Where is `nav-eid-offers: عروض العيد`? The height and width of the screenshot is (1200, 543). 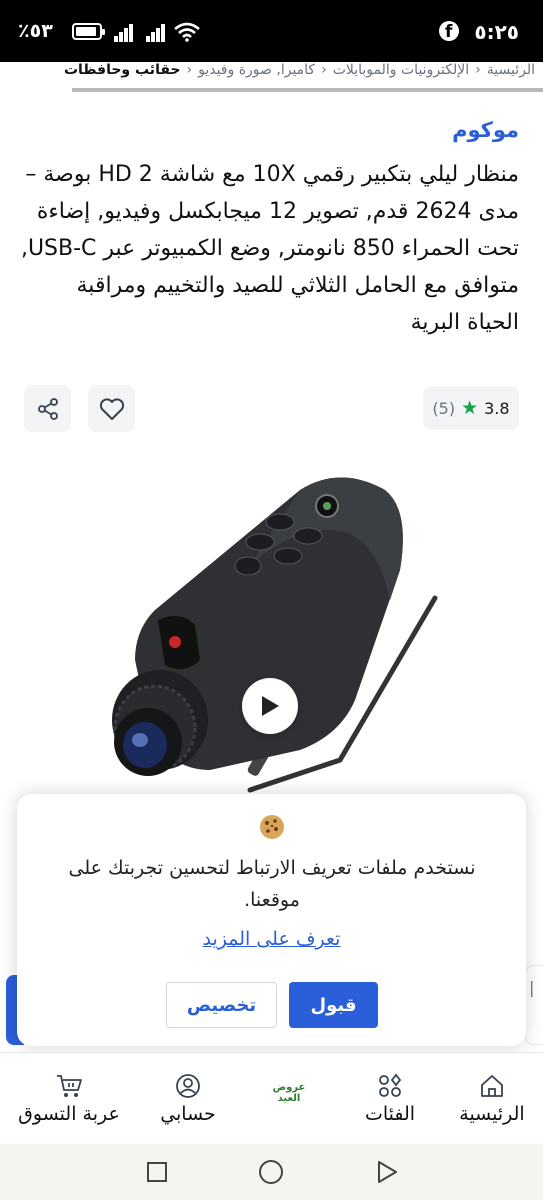
nav-eid-offers: عروض العيد is located at coordinates (289, 1099).